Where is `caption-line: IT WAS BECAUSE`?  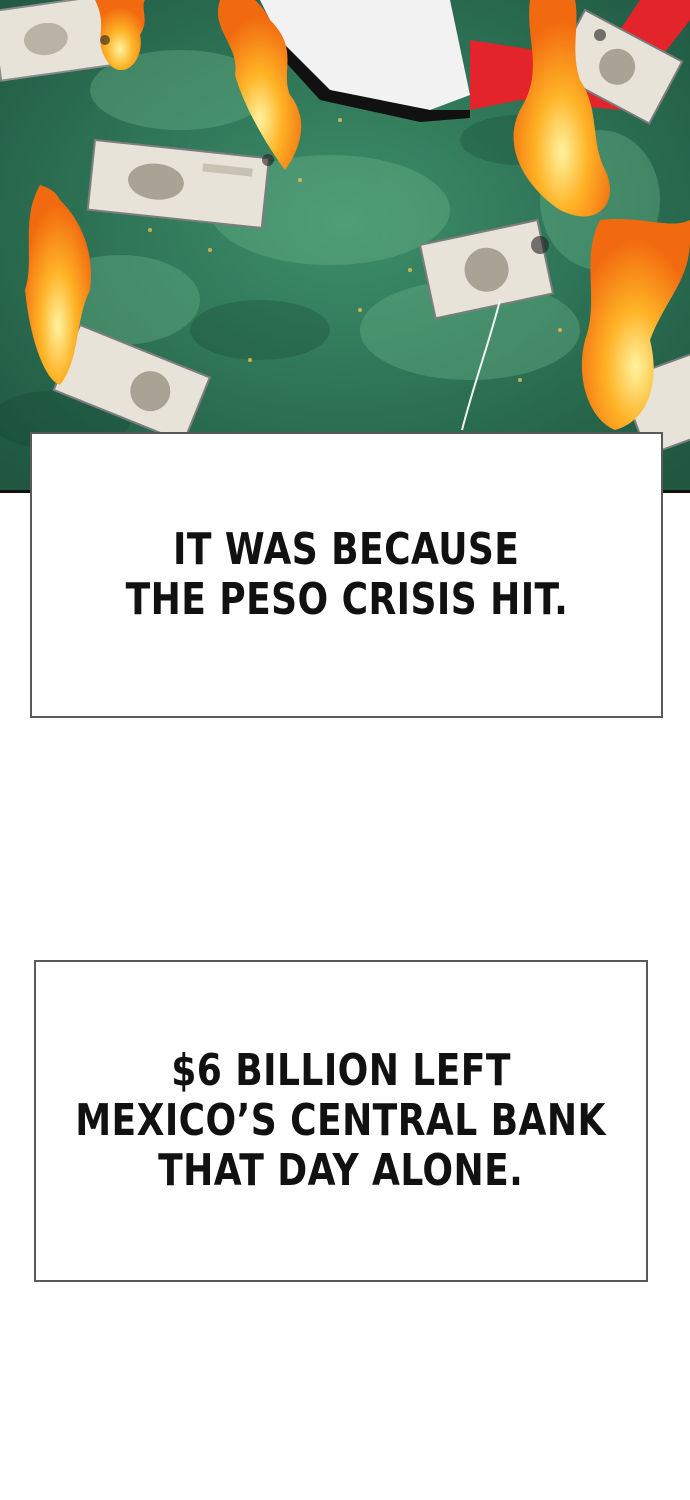 caption-line: IT WAS BECAUSE is located at coordinates (346, 549).